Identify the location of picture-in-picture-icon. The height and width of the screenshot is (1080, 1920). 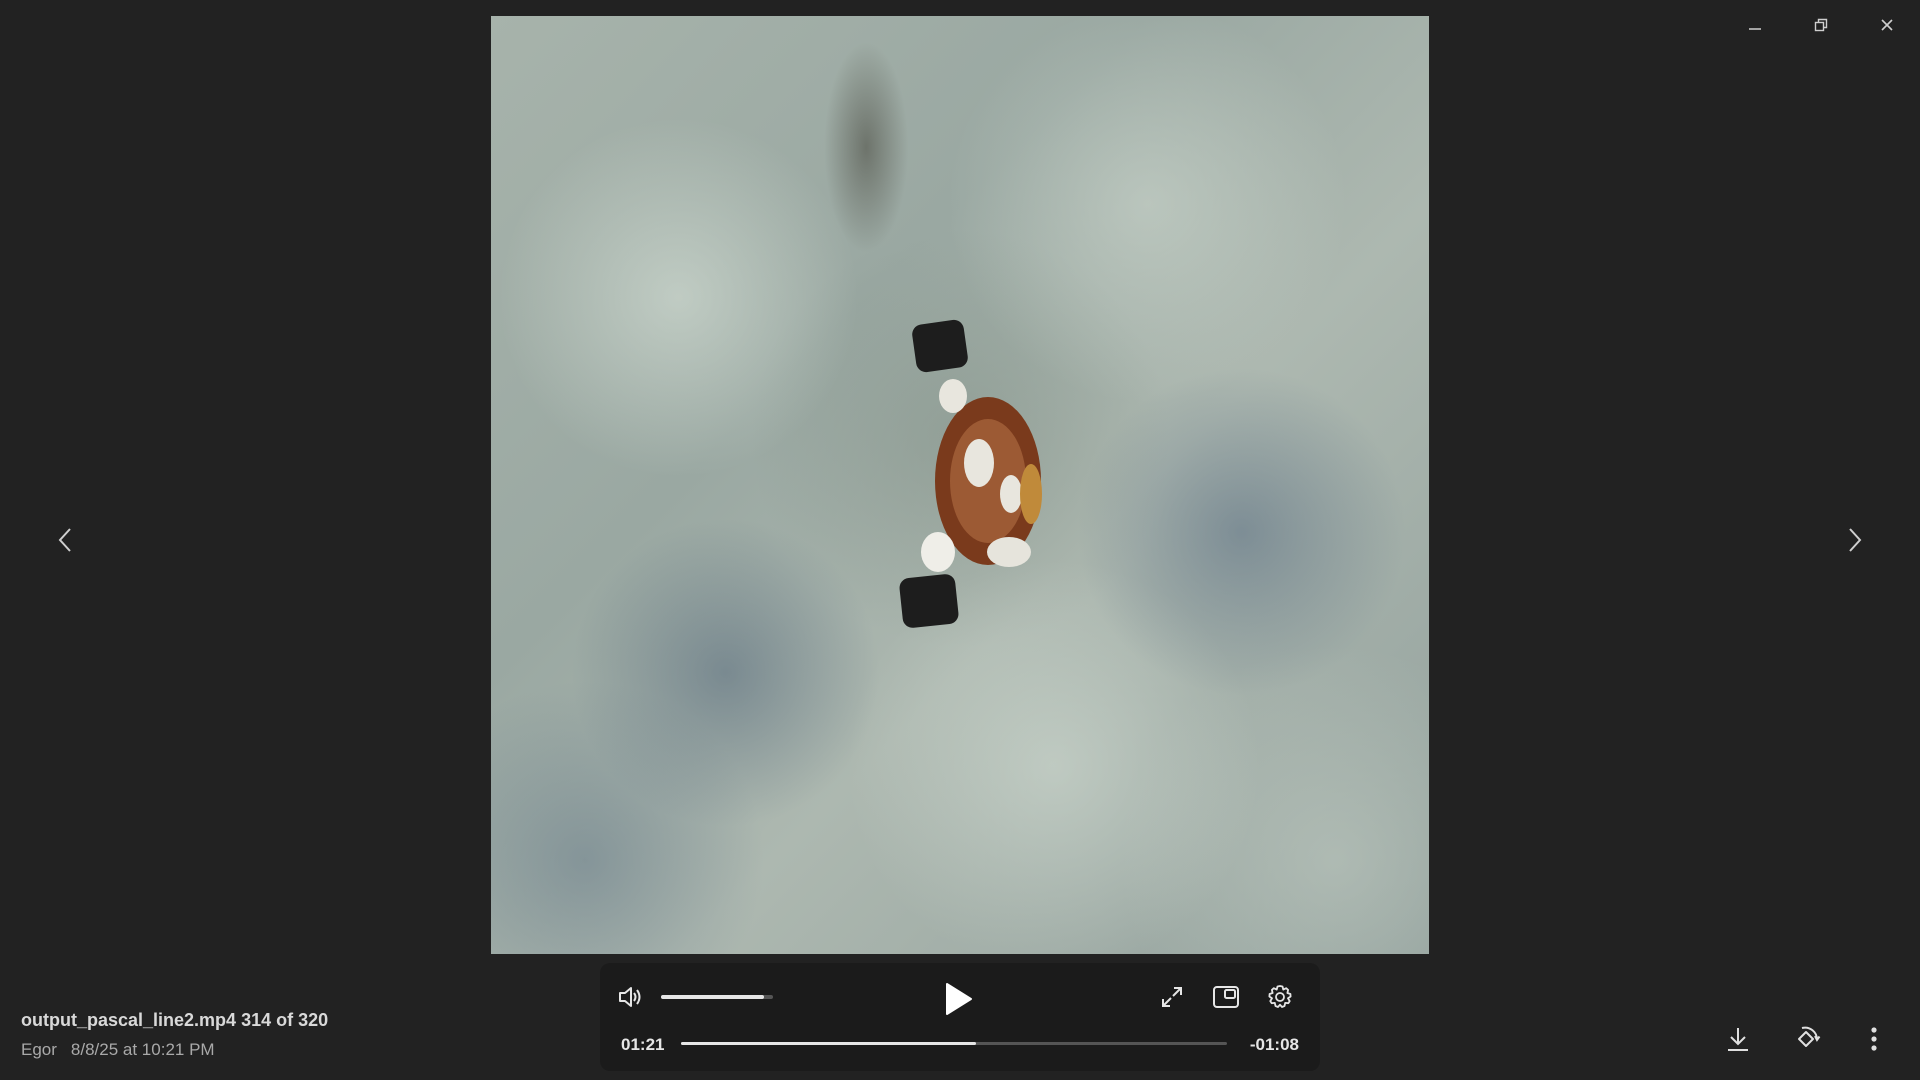
(1226, 997).